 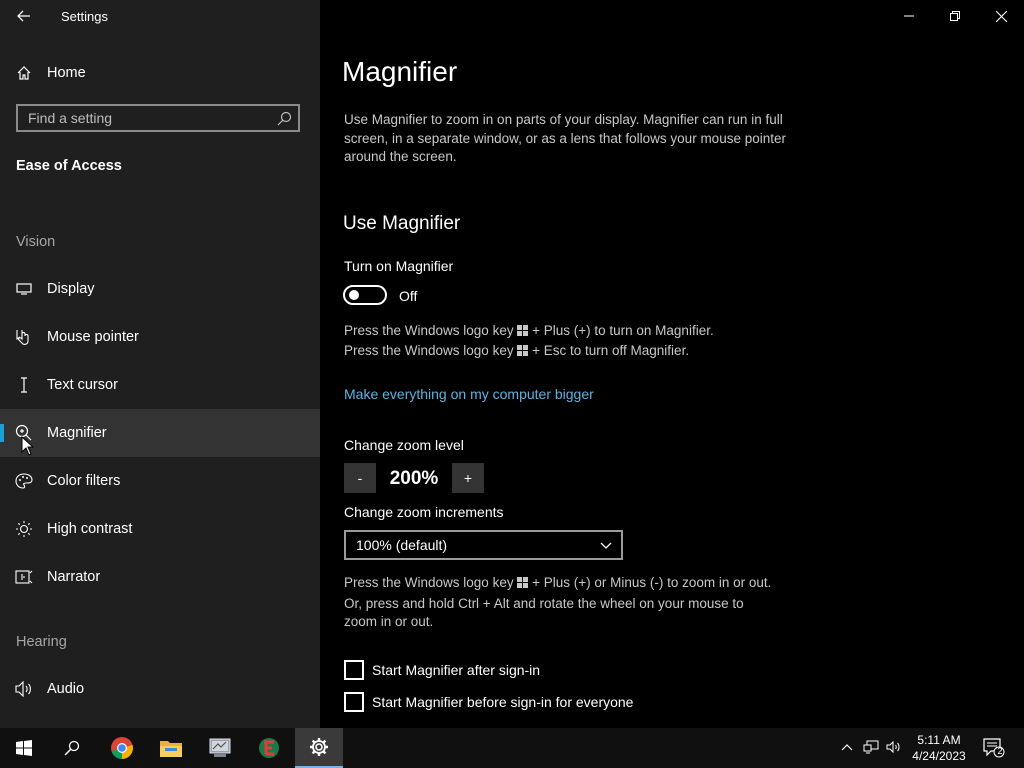 What do you see at coordinates (71, 289) in the screenshot?
I see `sidebar-item-label: Display` at bounding box center [71, 289].